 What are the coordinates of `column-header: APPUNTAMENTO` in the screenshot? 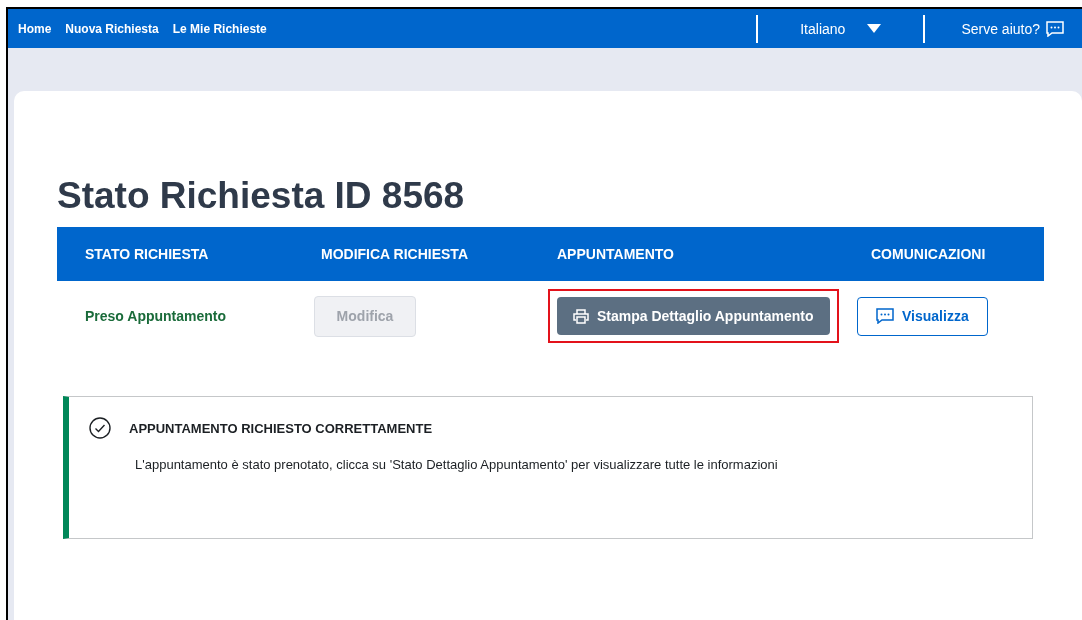 It's located at (616, 254).